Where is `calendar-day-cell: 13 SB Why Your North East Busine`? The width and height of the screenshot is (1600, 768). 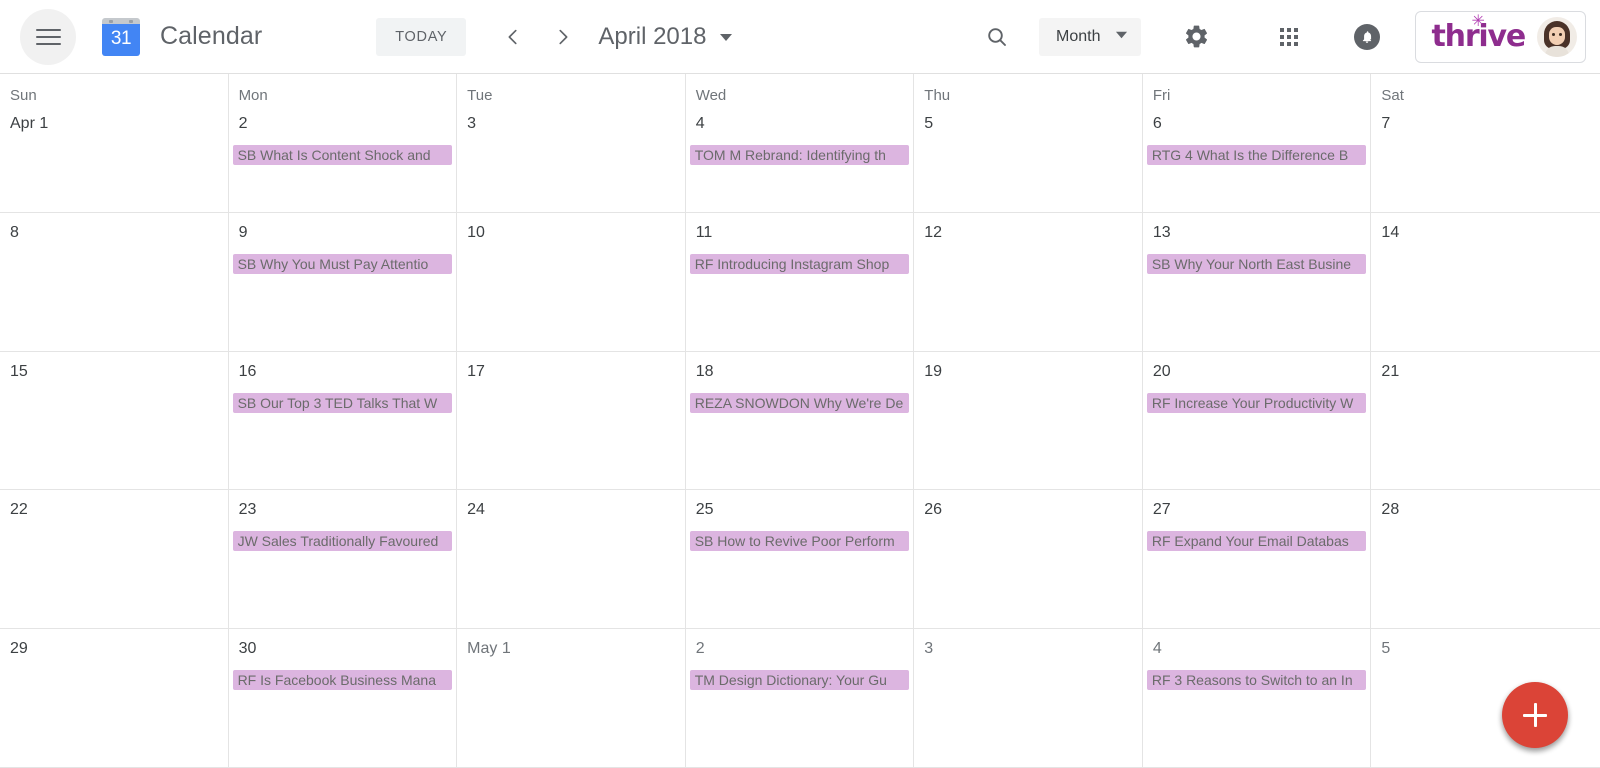
calendar-day-cell: 13 SB Why Your North East Busine is located at coordinates (1257, 281).